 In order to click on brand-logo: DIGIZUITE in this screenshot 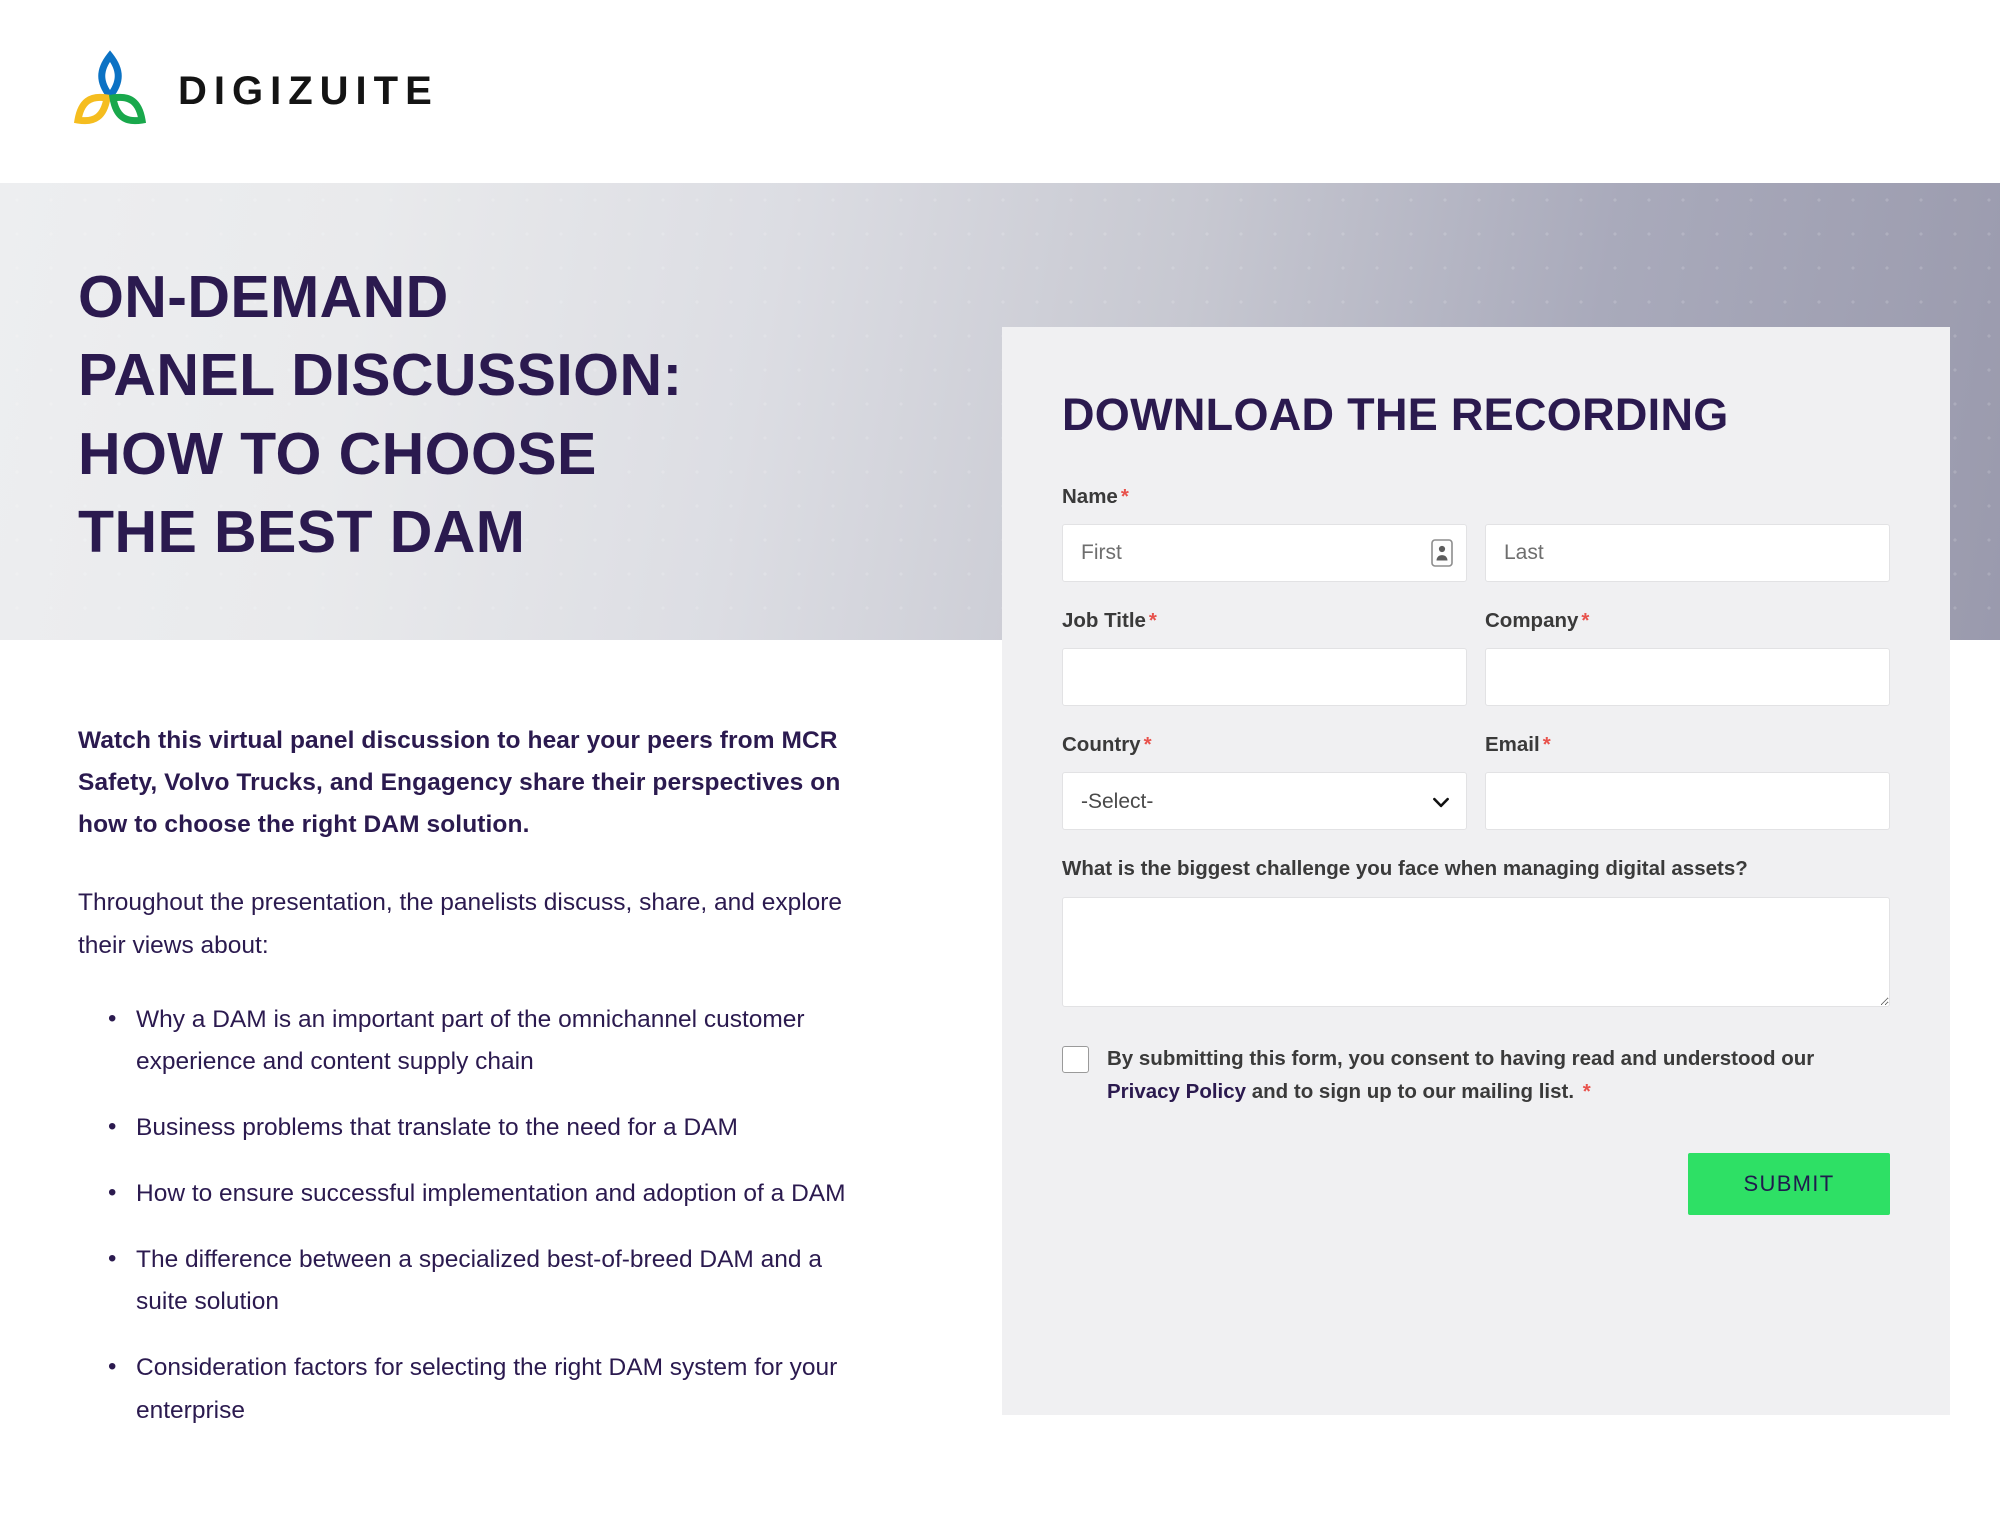, I will do `click(253, 91)`.